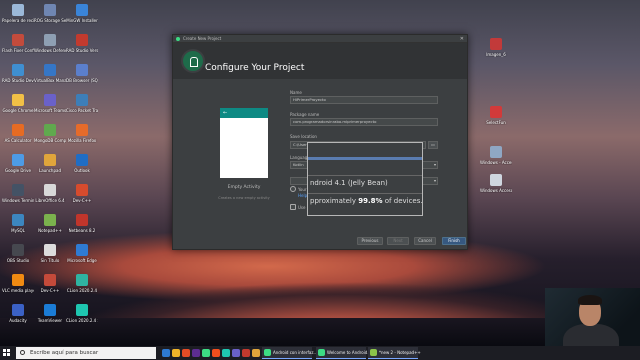  What do you see at coordinates (320, 61) in the screenshot?
I see `dialog-header: Configure Your Project` at bounding box center [320, 61].